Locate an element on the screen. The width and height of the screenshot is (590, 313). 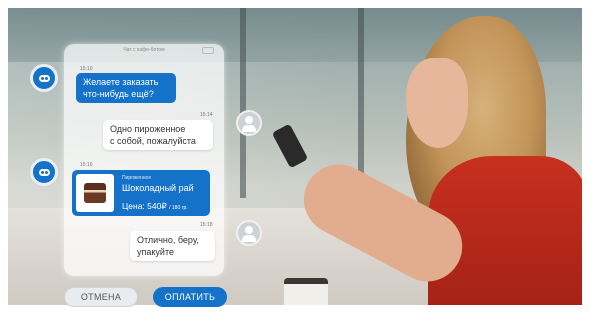
cake-icon is located at coordinates (95, 193).